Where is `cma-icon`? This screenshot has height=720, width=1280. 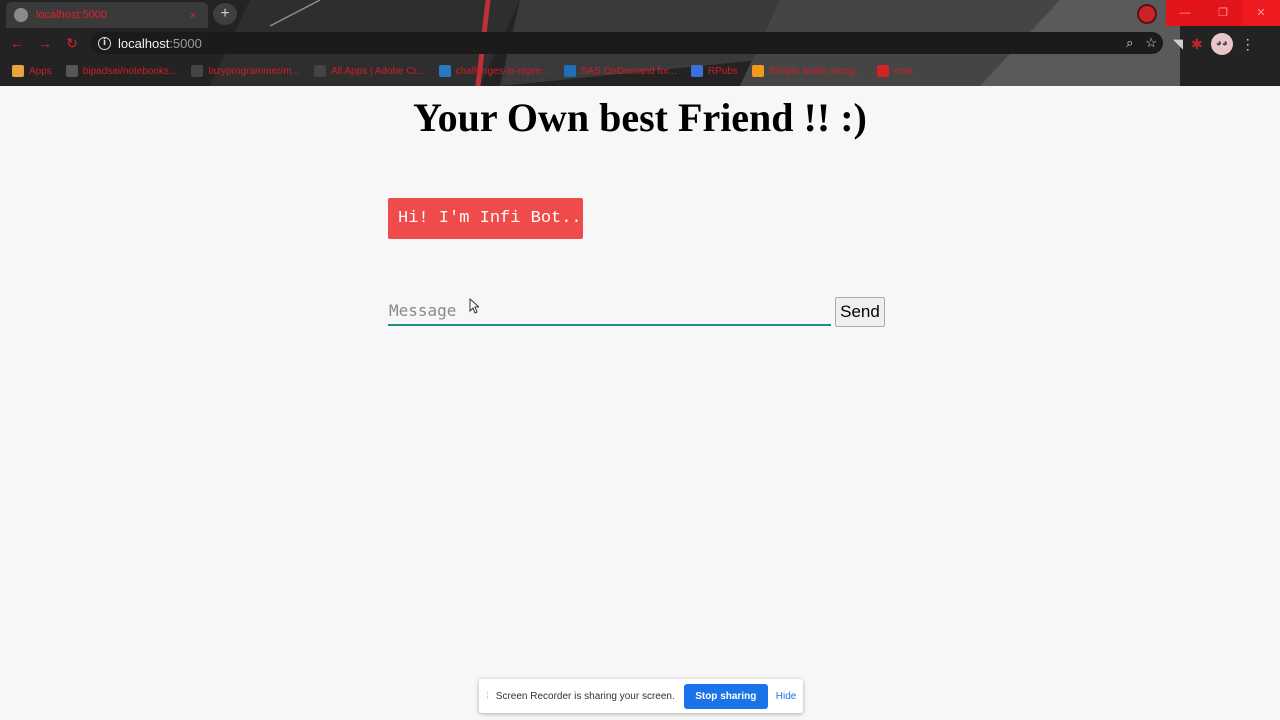
cma-icon is located at coordinates (882, 71).